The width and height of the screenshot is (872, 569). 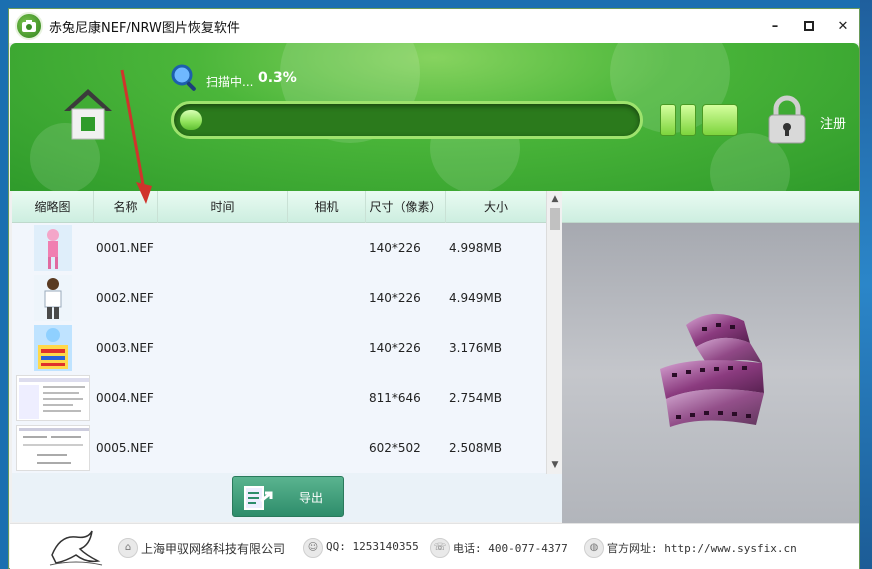 What do you see at coordinates (76, 548) in the screenshot?
I see `company-logo` at bounding box center [76, 548].